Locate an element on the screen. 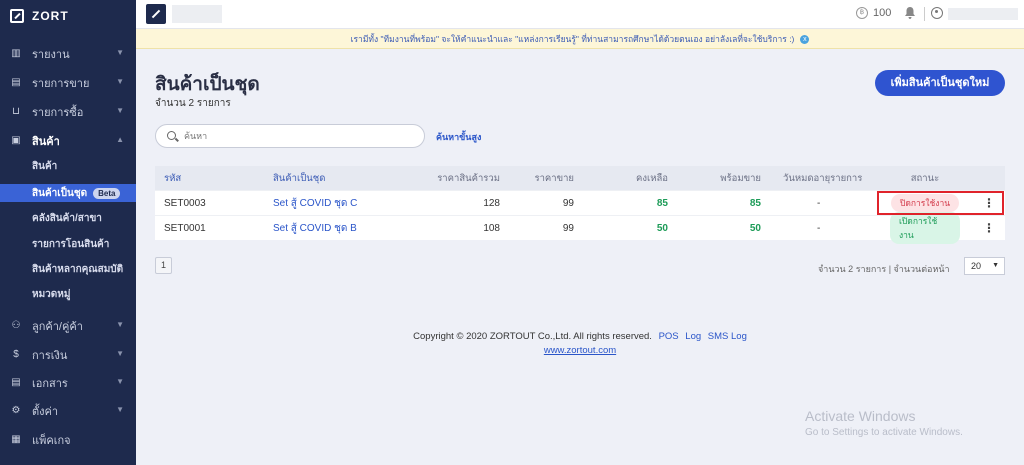 The image size is (1024, 465). sidebar-subitem-bundles: สินค้าเป็นชุด Beta is located at coordinates (68, 193).